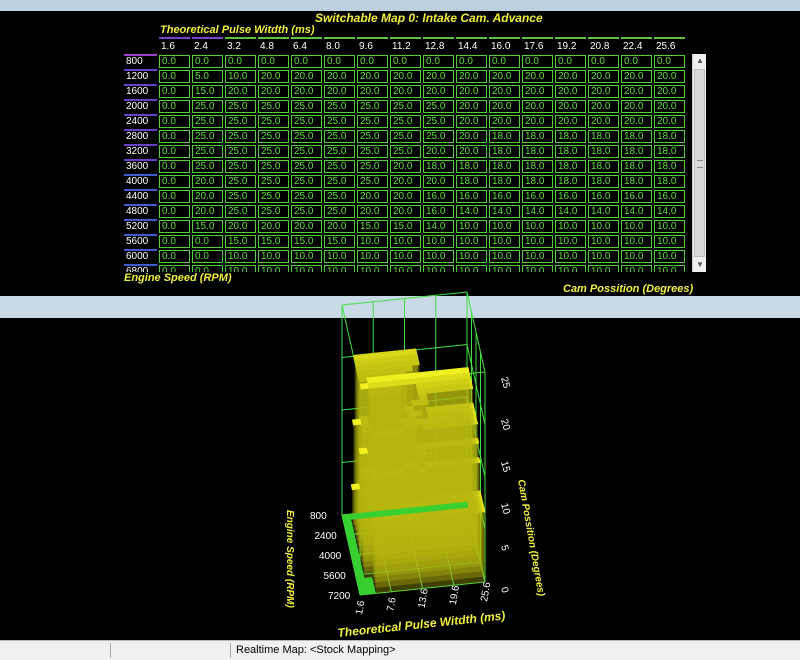 Image resolution: width=800 pixels, height=660 pixels. What do you see at coordinates (339, 596) in the screenshot?
I see `y-tick-label: 7200` at bounding box center [339, 596].